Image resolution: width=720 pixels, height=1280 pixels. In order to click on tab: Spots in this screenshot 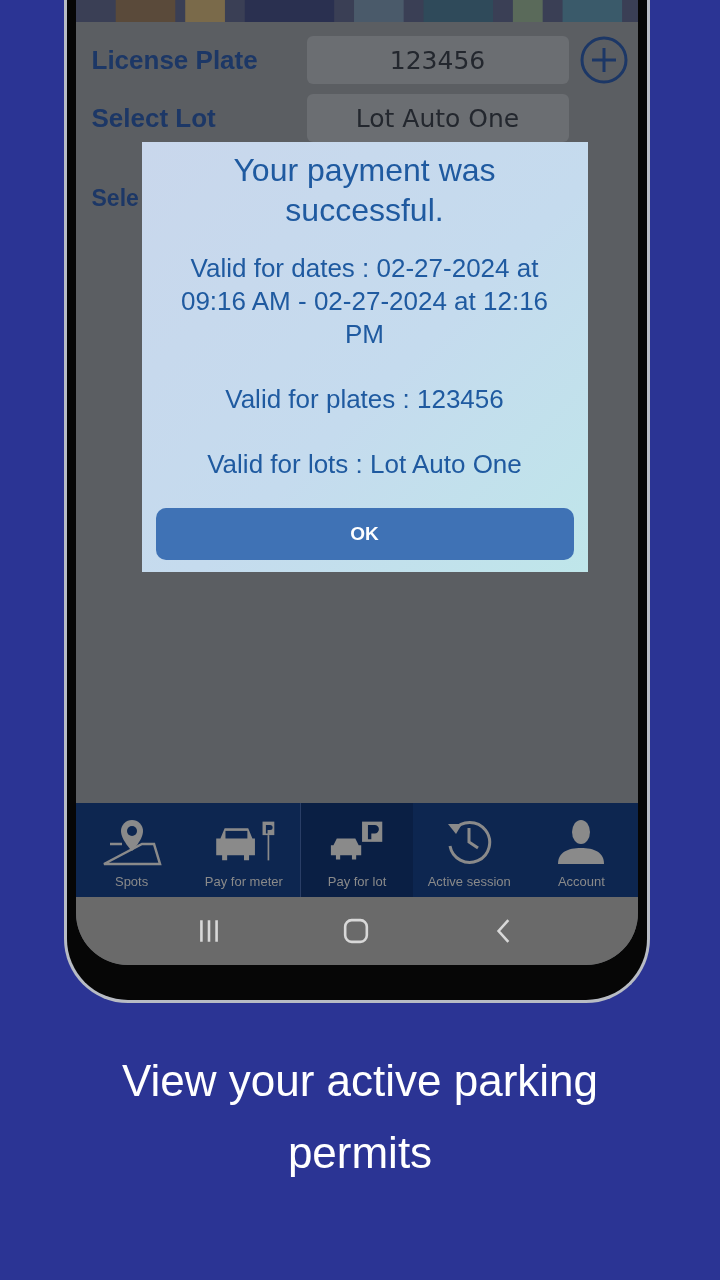, I will do `click(131, 850)`.